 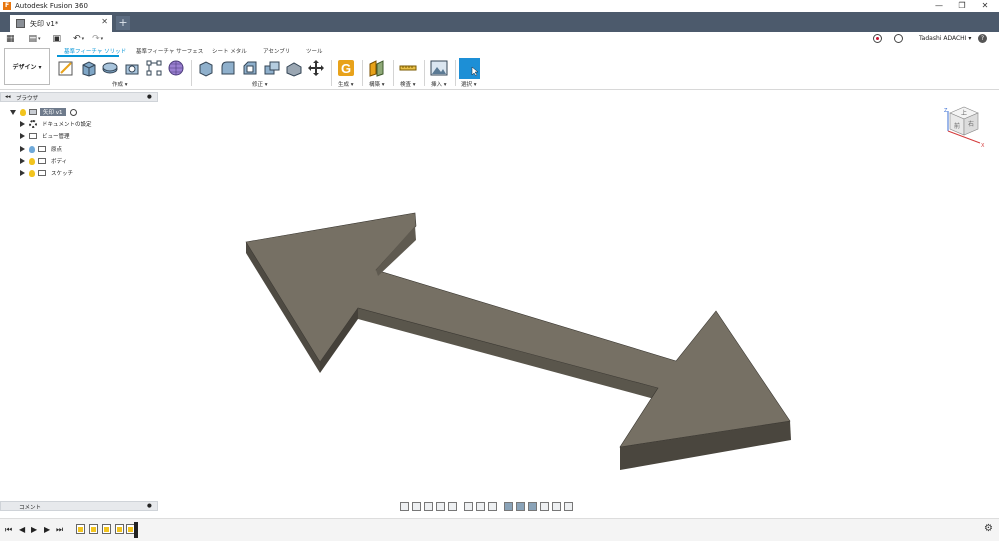 What do you see at coordinates (499, 529) in the screenshot?
I see `timeline-bar: ⏮ ◀ ▶ ▶ ⏭` at bounding box center [499, 529].